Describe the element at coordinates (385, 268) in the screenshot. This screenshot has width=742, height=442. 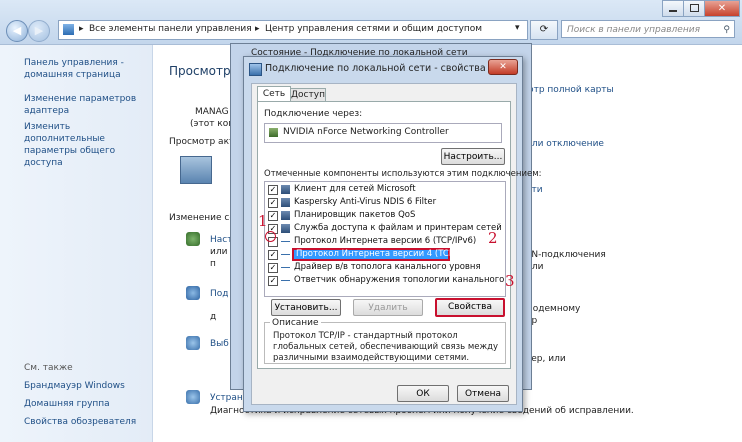
I see `list-item: ✓ Драйвер в/в тополога канального уровня` at that location.